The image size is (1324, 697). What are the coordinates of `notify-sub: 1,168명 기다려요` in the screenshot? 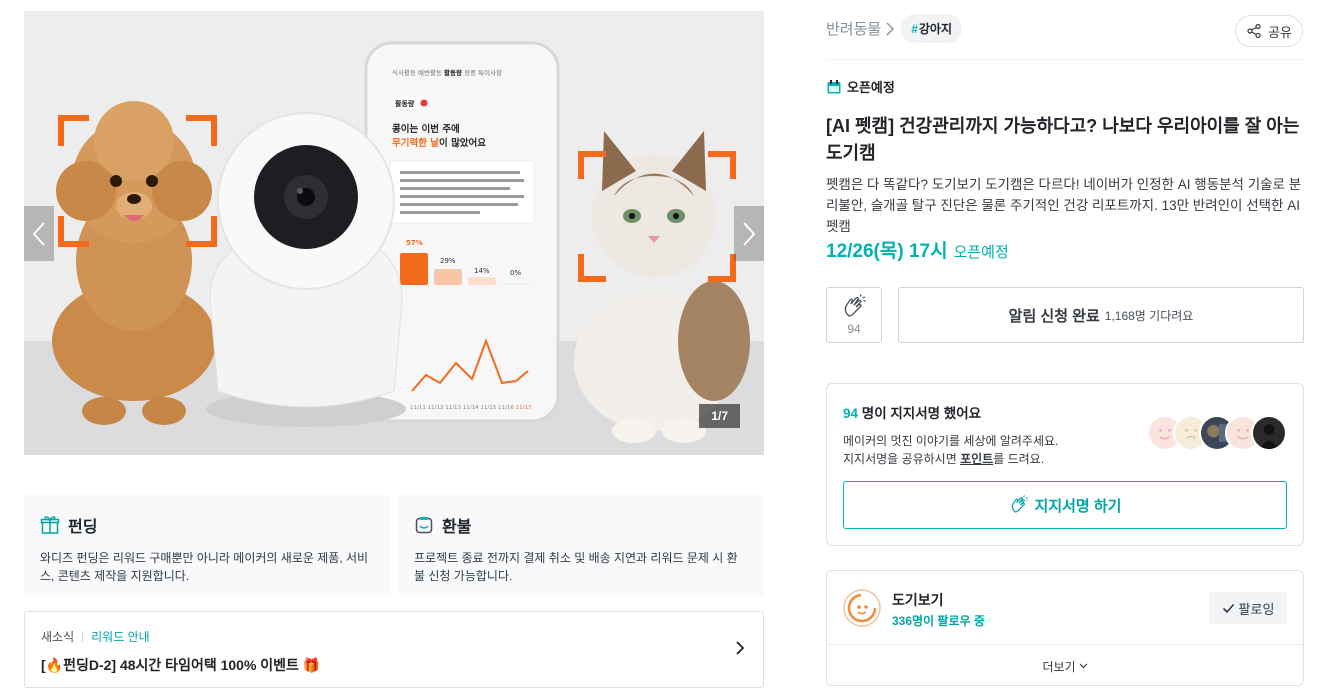 It's located at (1149, 315).